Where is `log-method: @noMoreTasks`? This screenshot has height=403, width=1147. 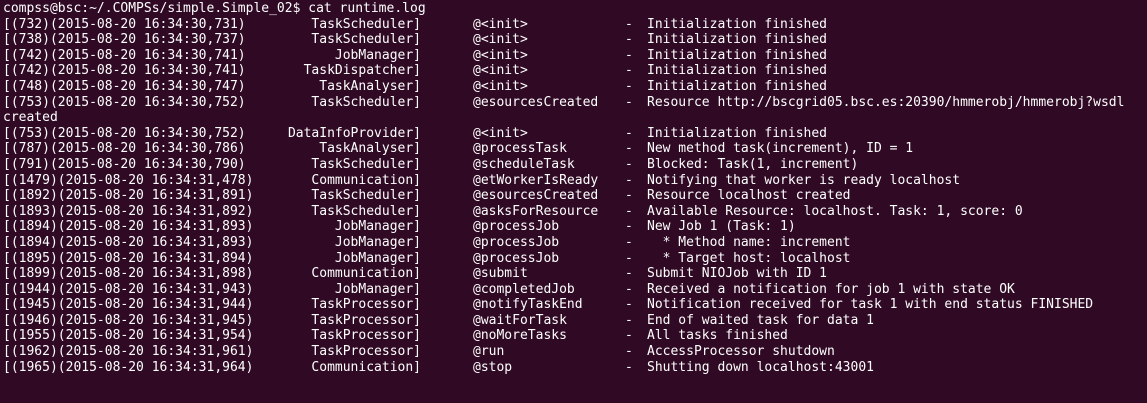
log-method: @noMoreTasks is located at coordinates (520, 336).